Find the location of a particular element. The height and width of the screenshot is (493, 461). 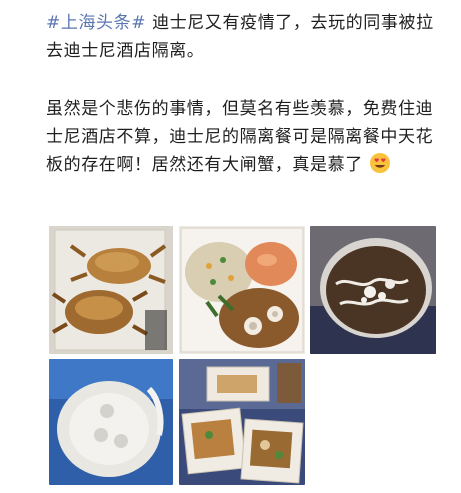

hashtag-link: #上海头条# is located at coordinates (96, 23).